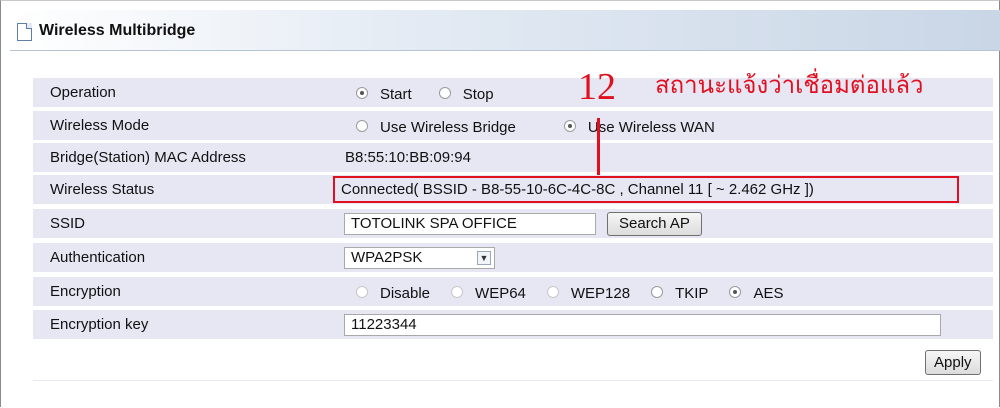 The height and width of the screenshot is (408, 1000). Describe the element at coordinates (598, 146) in the screenshot. I see `annotation-connector` at that location.